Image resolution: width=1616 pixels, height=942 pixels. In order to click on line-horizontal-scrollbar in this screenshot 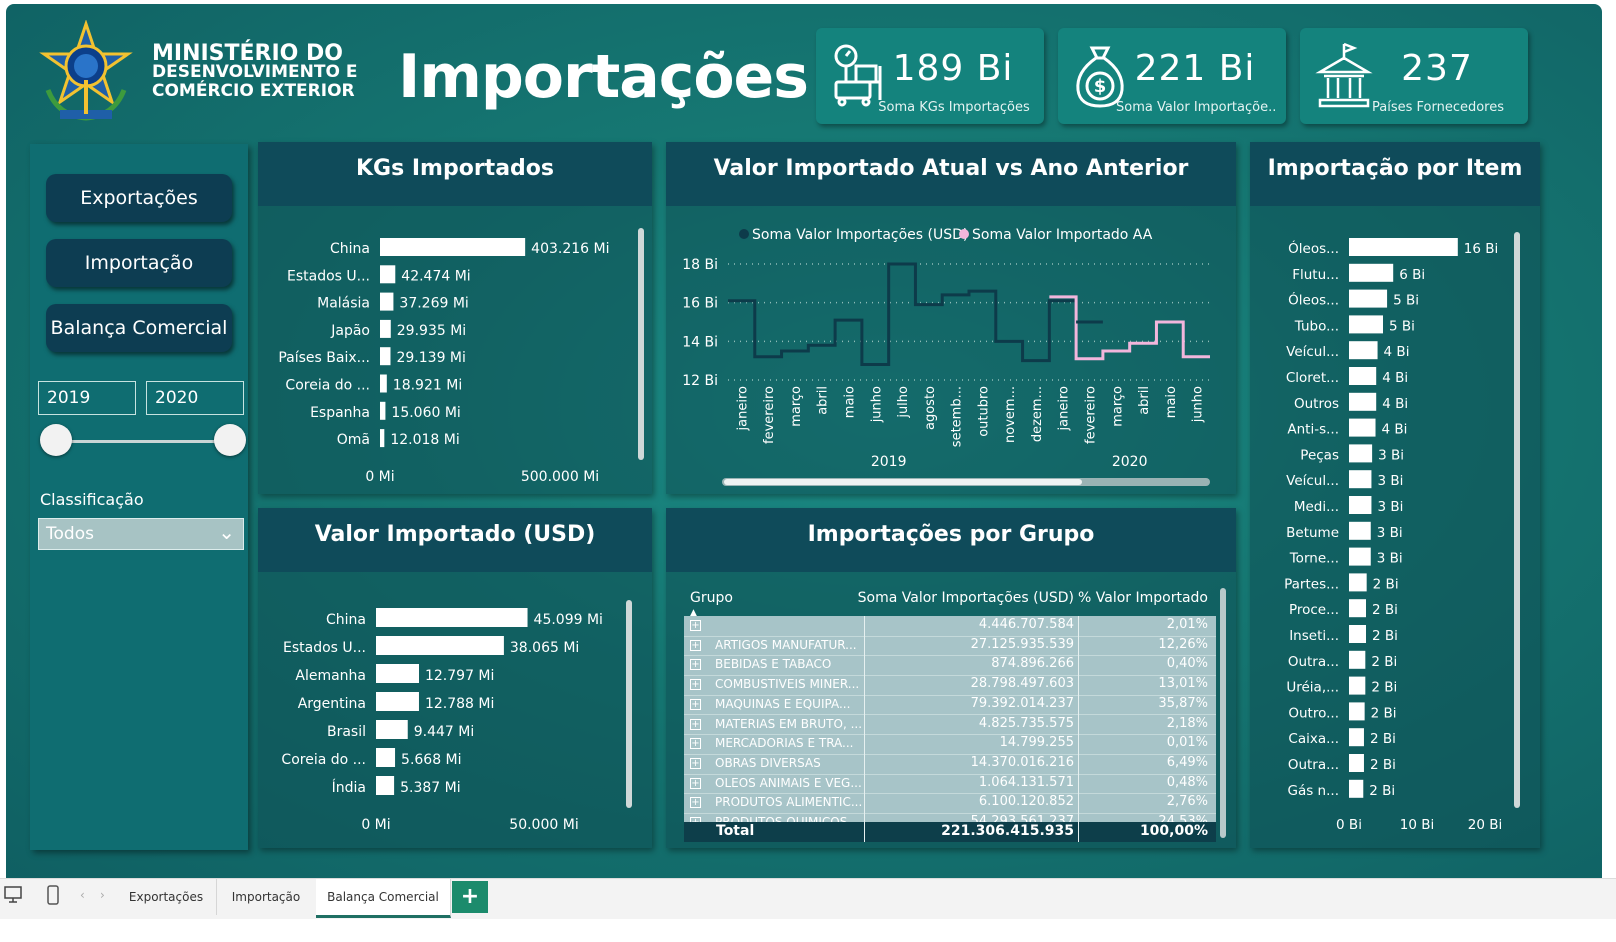, I will do `click(966, 482)`.